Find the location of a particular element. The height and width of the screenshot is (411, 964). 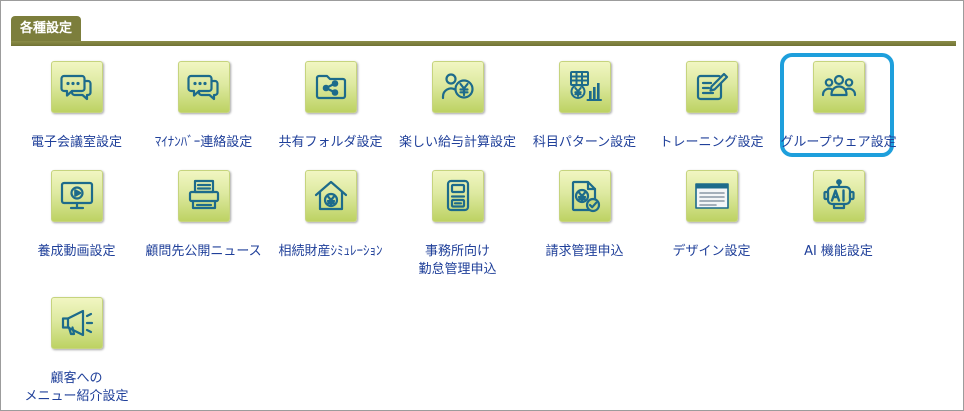

menu-introduction-label-link: 顧客への メニュー紹介設定 is located at coordinates (76, 388).